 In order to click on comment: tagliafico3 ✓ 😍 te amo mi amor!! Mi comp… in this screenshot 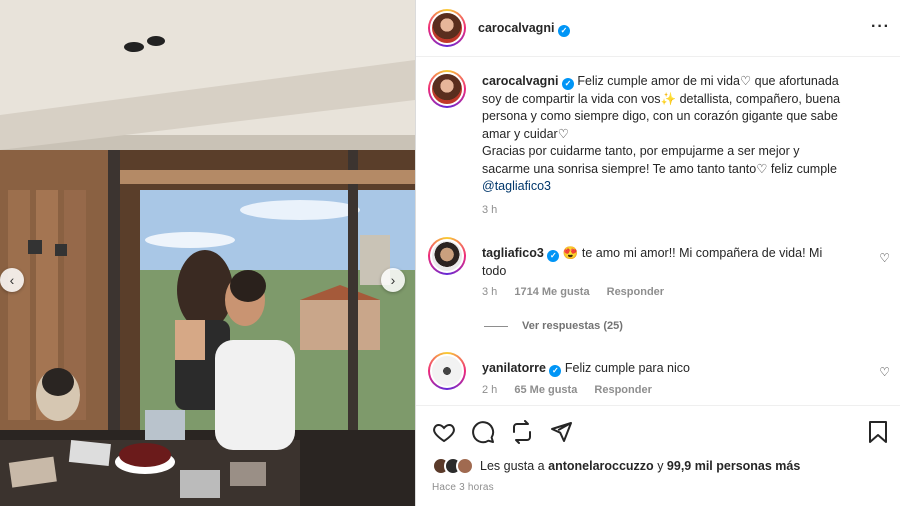, I will do `click(677, 262)`.